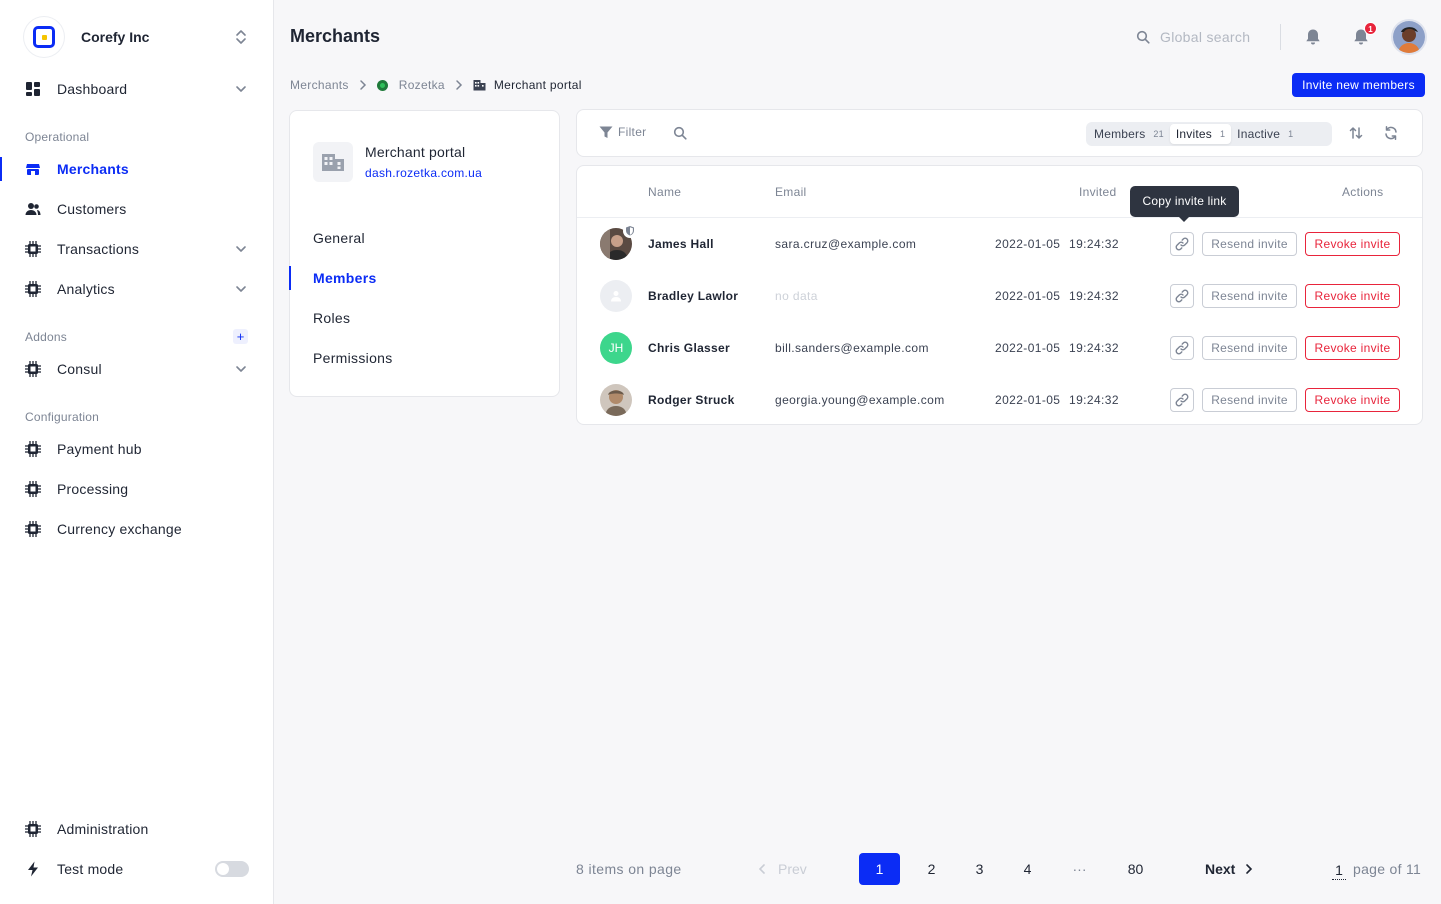 This screenshot has width=1441, height=904. Describe the element at coordinates (33, 209) in the screenshot. I see `users-icon` at that location.